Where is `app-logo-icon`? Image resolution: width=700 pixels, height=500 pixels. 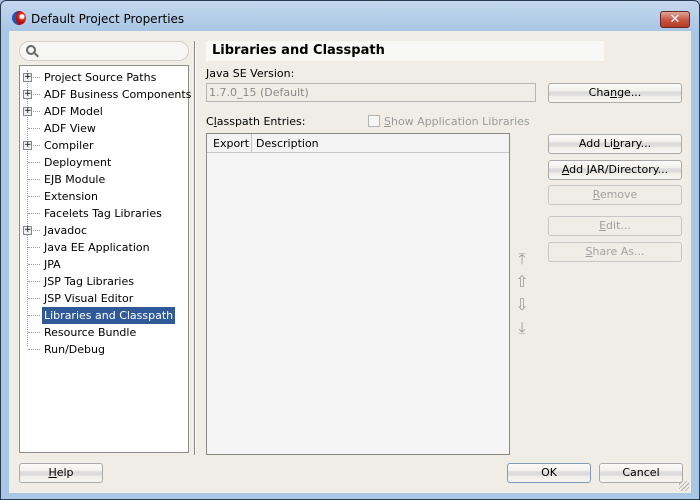 app-logo-icon is located at coordinates (19, 18).